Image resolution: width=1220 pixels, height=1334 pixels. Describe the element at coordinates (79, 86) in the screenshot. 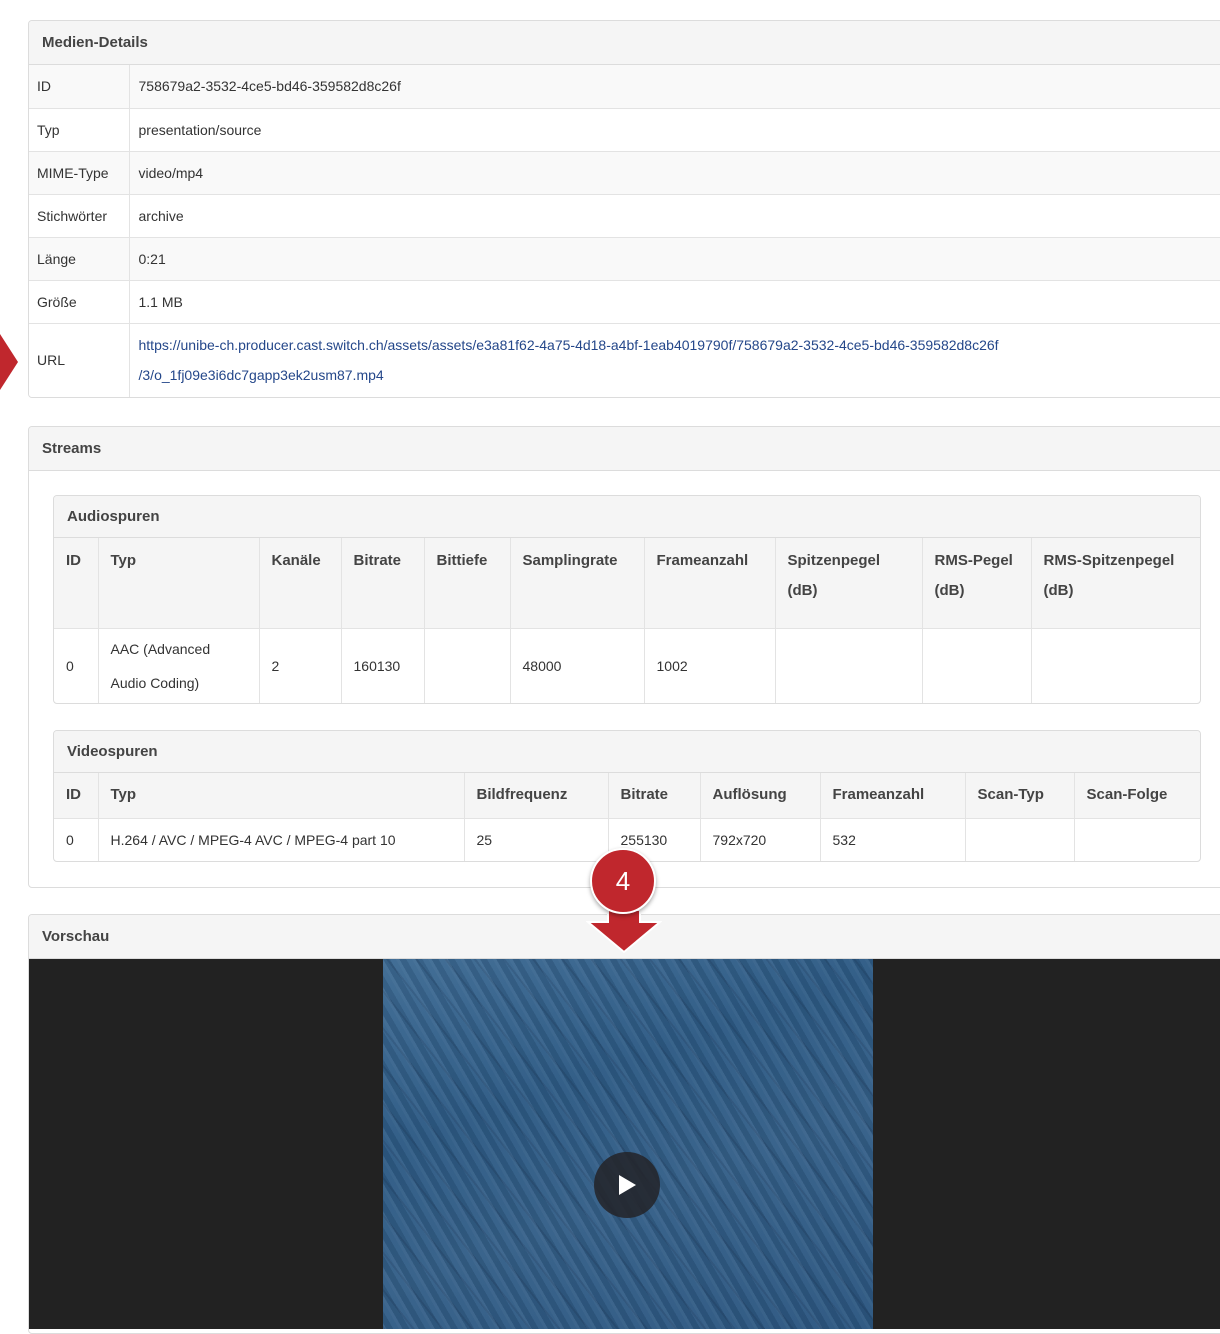

I see `details-key: ID` at that location.